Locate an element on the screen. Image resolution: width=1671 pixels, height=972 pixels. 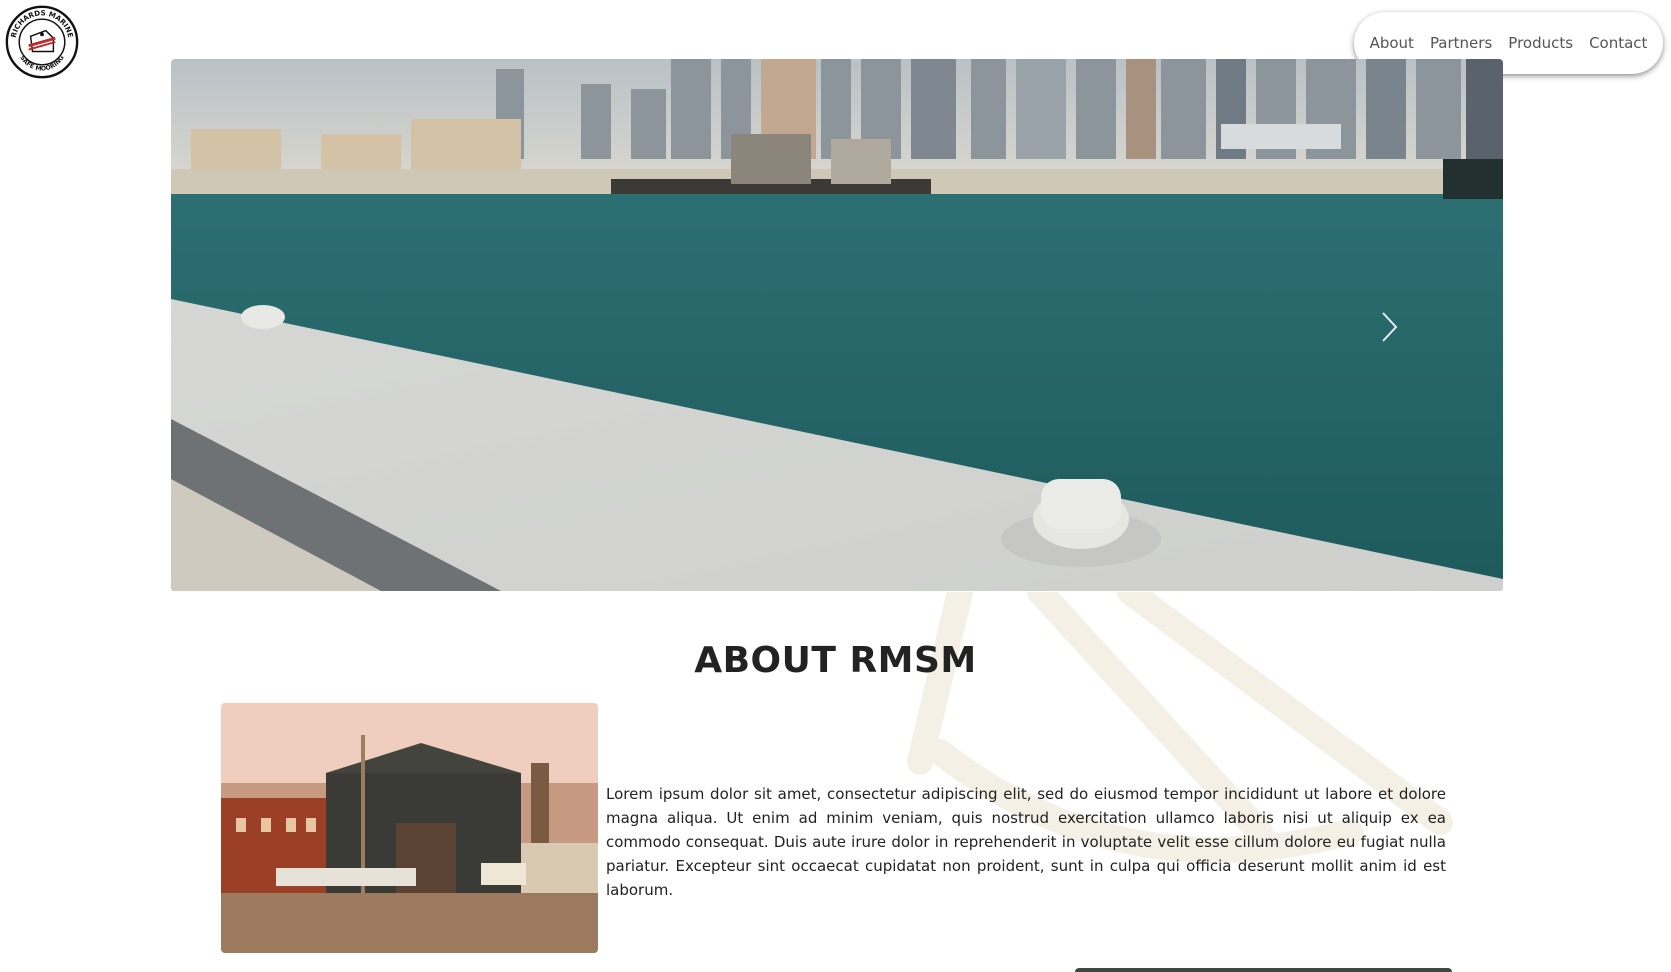
about-title: ABOUT RMSM is located at coordinates (835, 660).